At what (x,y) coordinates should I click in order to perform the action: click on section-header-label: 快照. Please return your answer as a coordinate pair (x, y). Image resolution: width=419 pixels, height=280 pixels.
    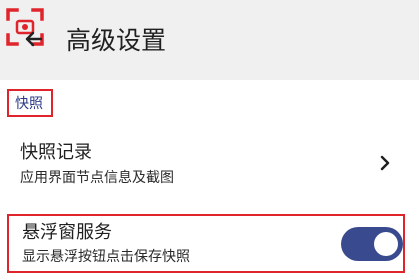
    Looking at the image, I should click on (29, 104).